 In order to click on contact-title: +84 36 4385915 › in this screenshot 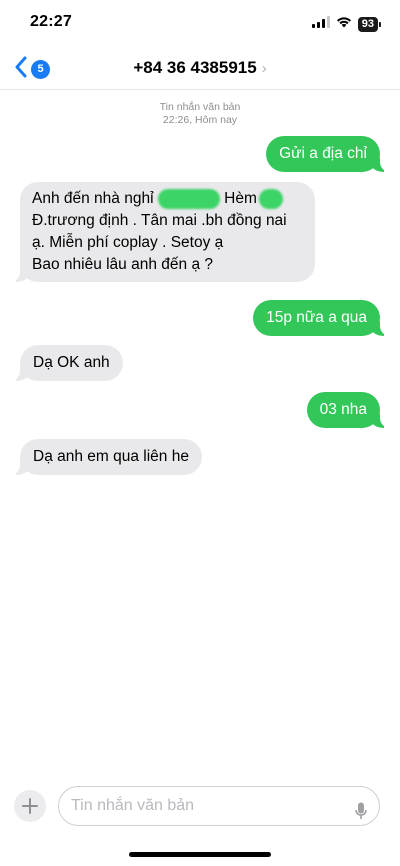, I will do `click(200, 68)`.